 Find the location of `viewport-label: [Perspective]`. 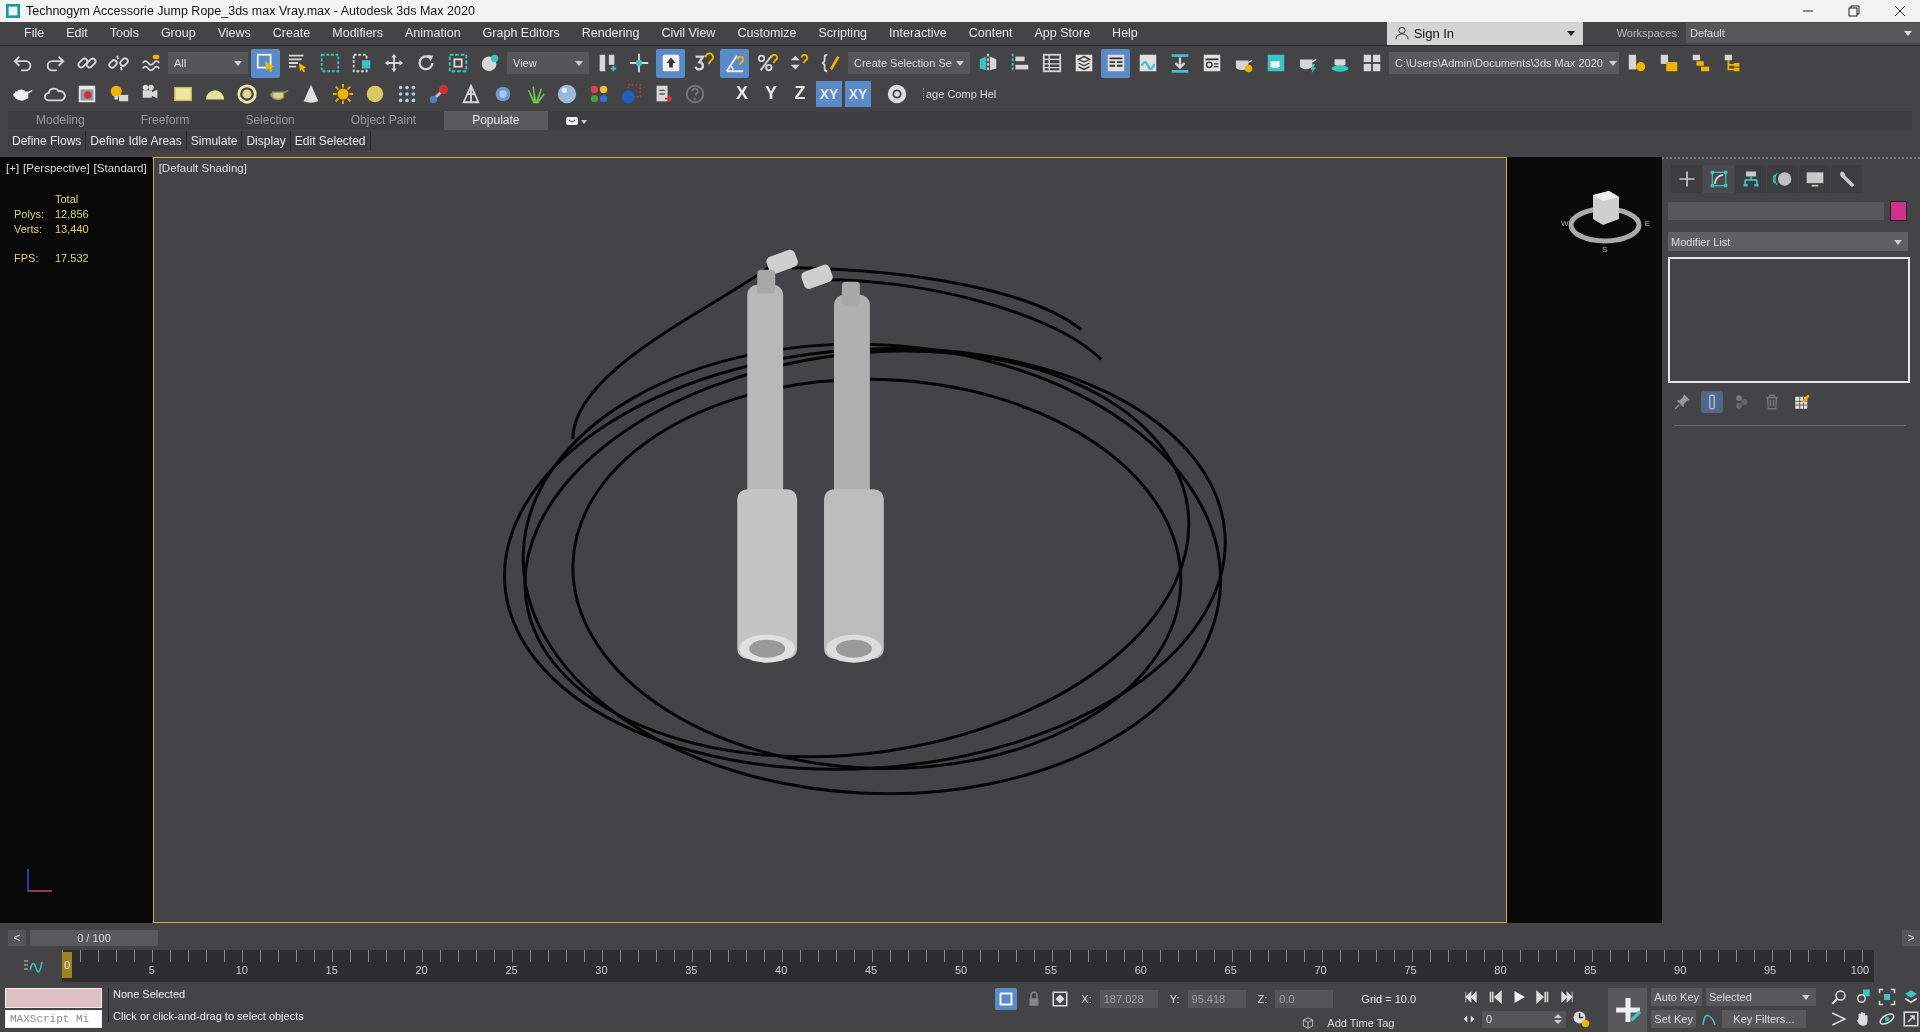

viewport-label: [Perspective] is located at coordinates (56, 168).